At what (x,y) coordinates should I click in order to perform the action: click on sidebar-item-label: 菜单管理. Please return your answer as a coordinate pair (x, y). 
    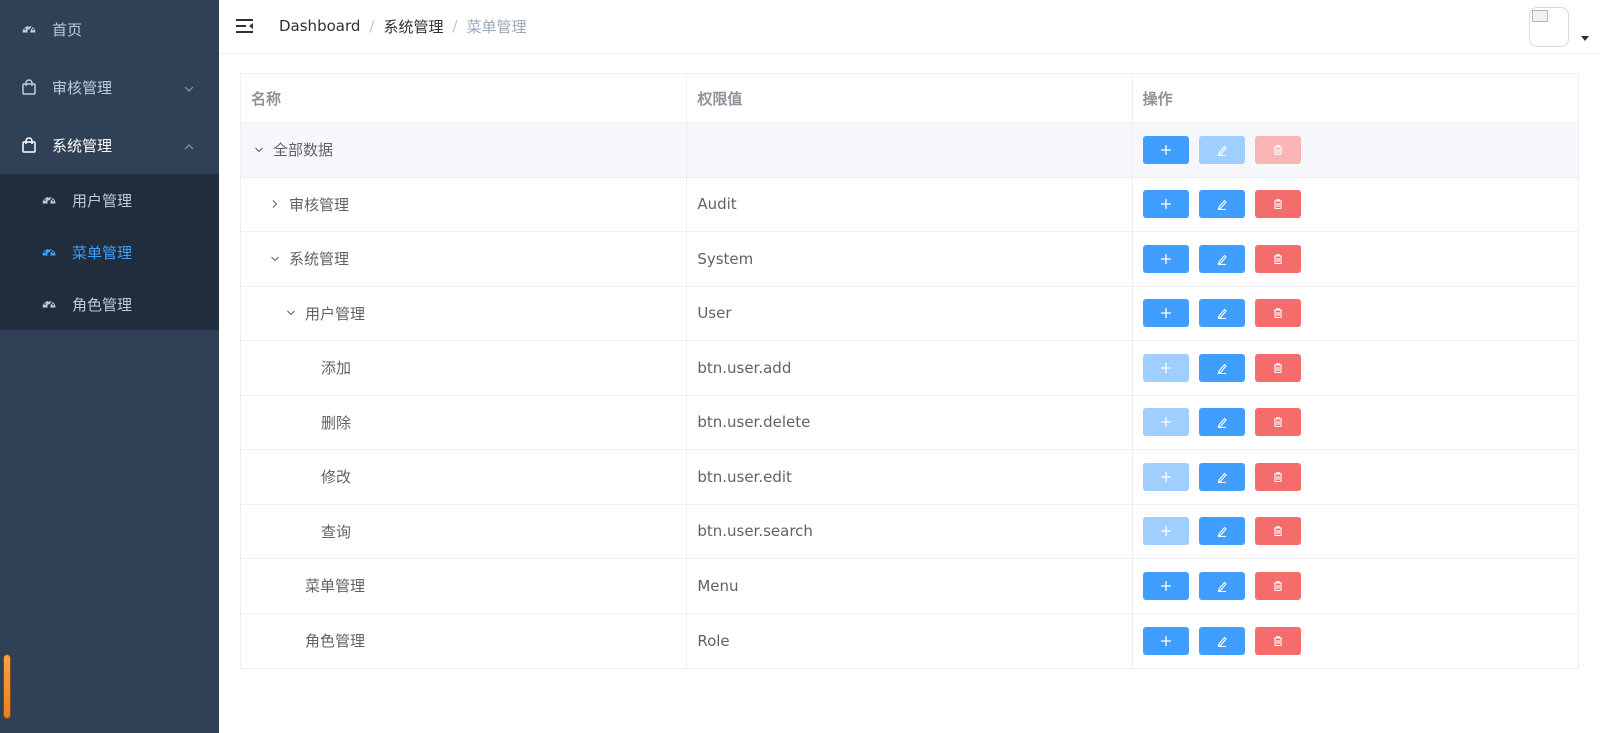
    Looking at the image, I should click on (102, 252).